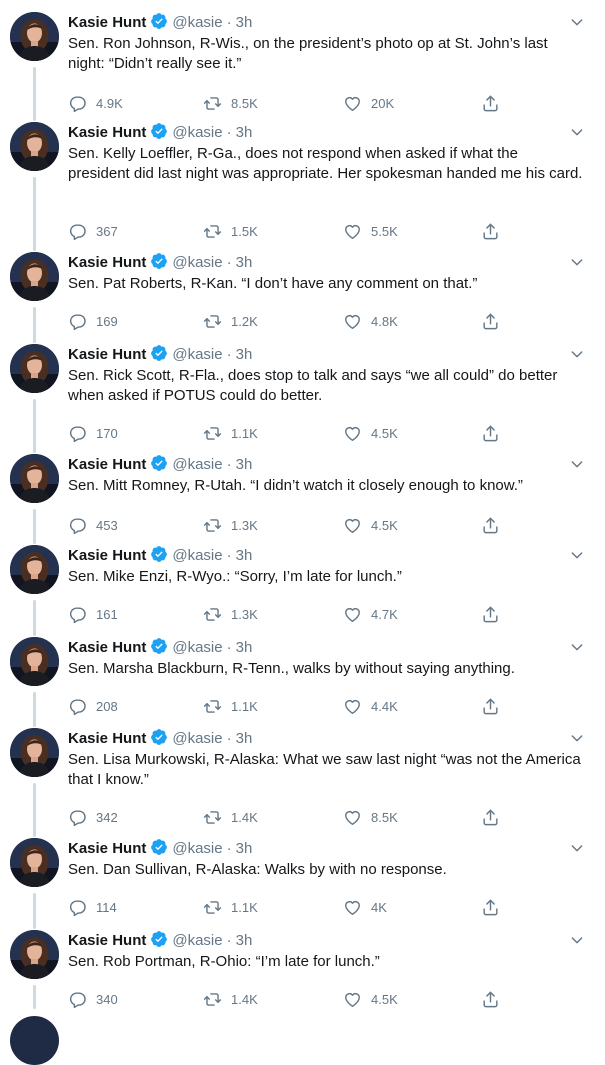  What do you see at coordinates (93, 706) in the screenshot?
I see `reply-button: 208` at bounding box center [93, 706].